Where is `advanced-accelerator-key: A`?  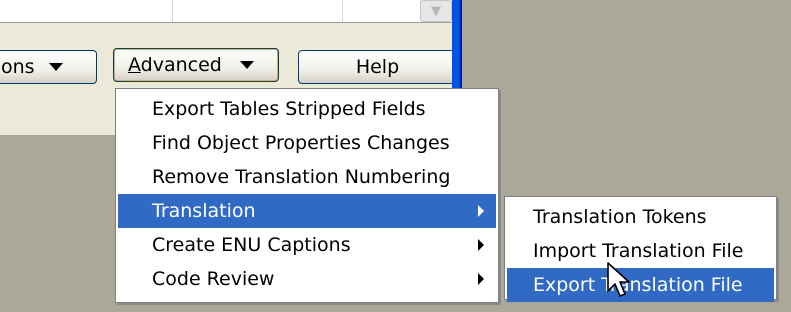
advanced-accelerator-key: A is located at coordinates (134, 65).